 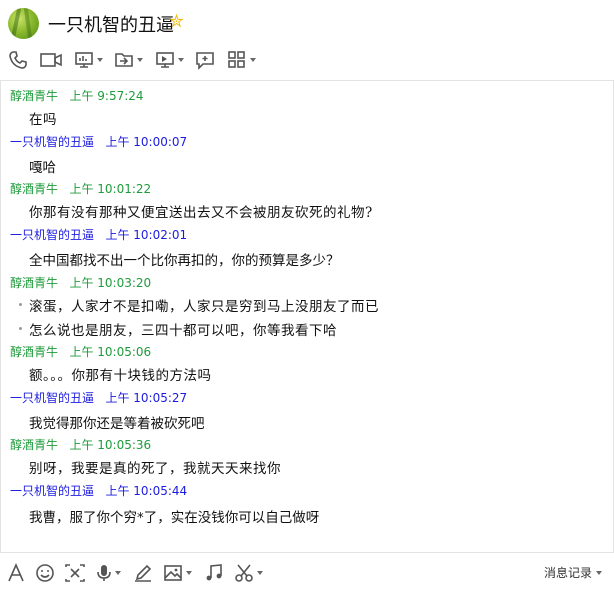 What do you see at coordinates (183, 331) in the screenshot?
I see `message-text: 怎么说也是朋友，三四十都可以吧，你等我看下哈` at bounding box center [183, 331].